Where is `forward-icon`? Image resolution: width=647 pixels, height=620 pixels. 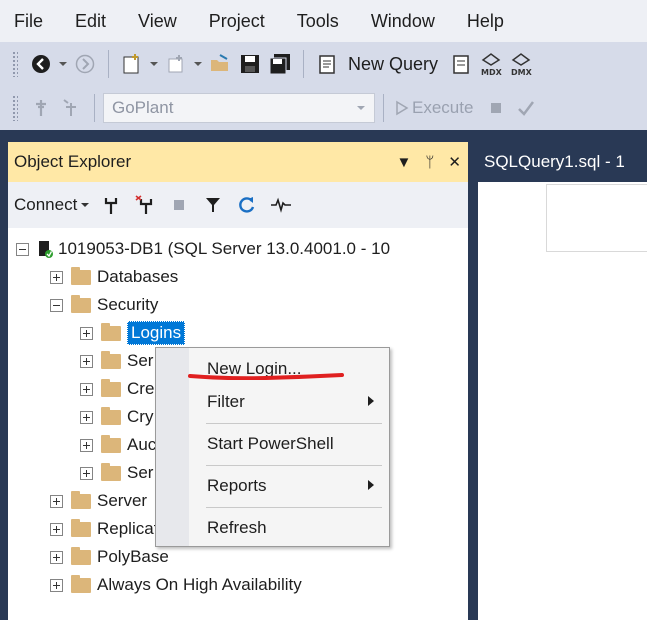 forward-icon is located at coordinates (85, 64).